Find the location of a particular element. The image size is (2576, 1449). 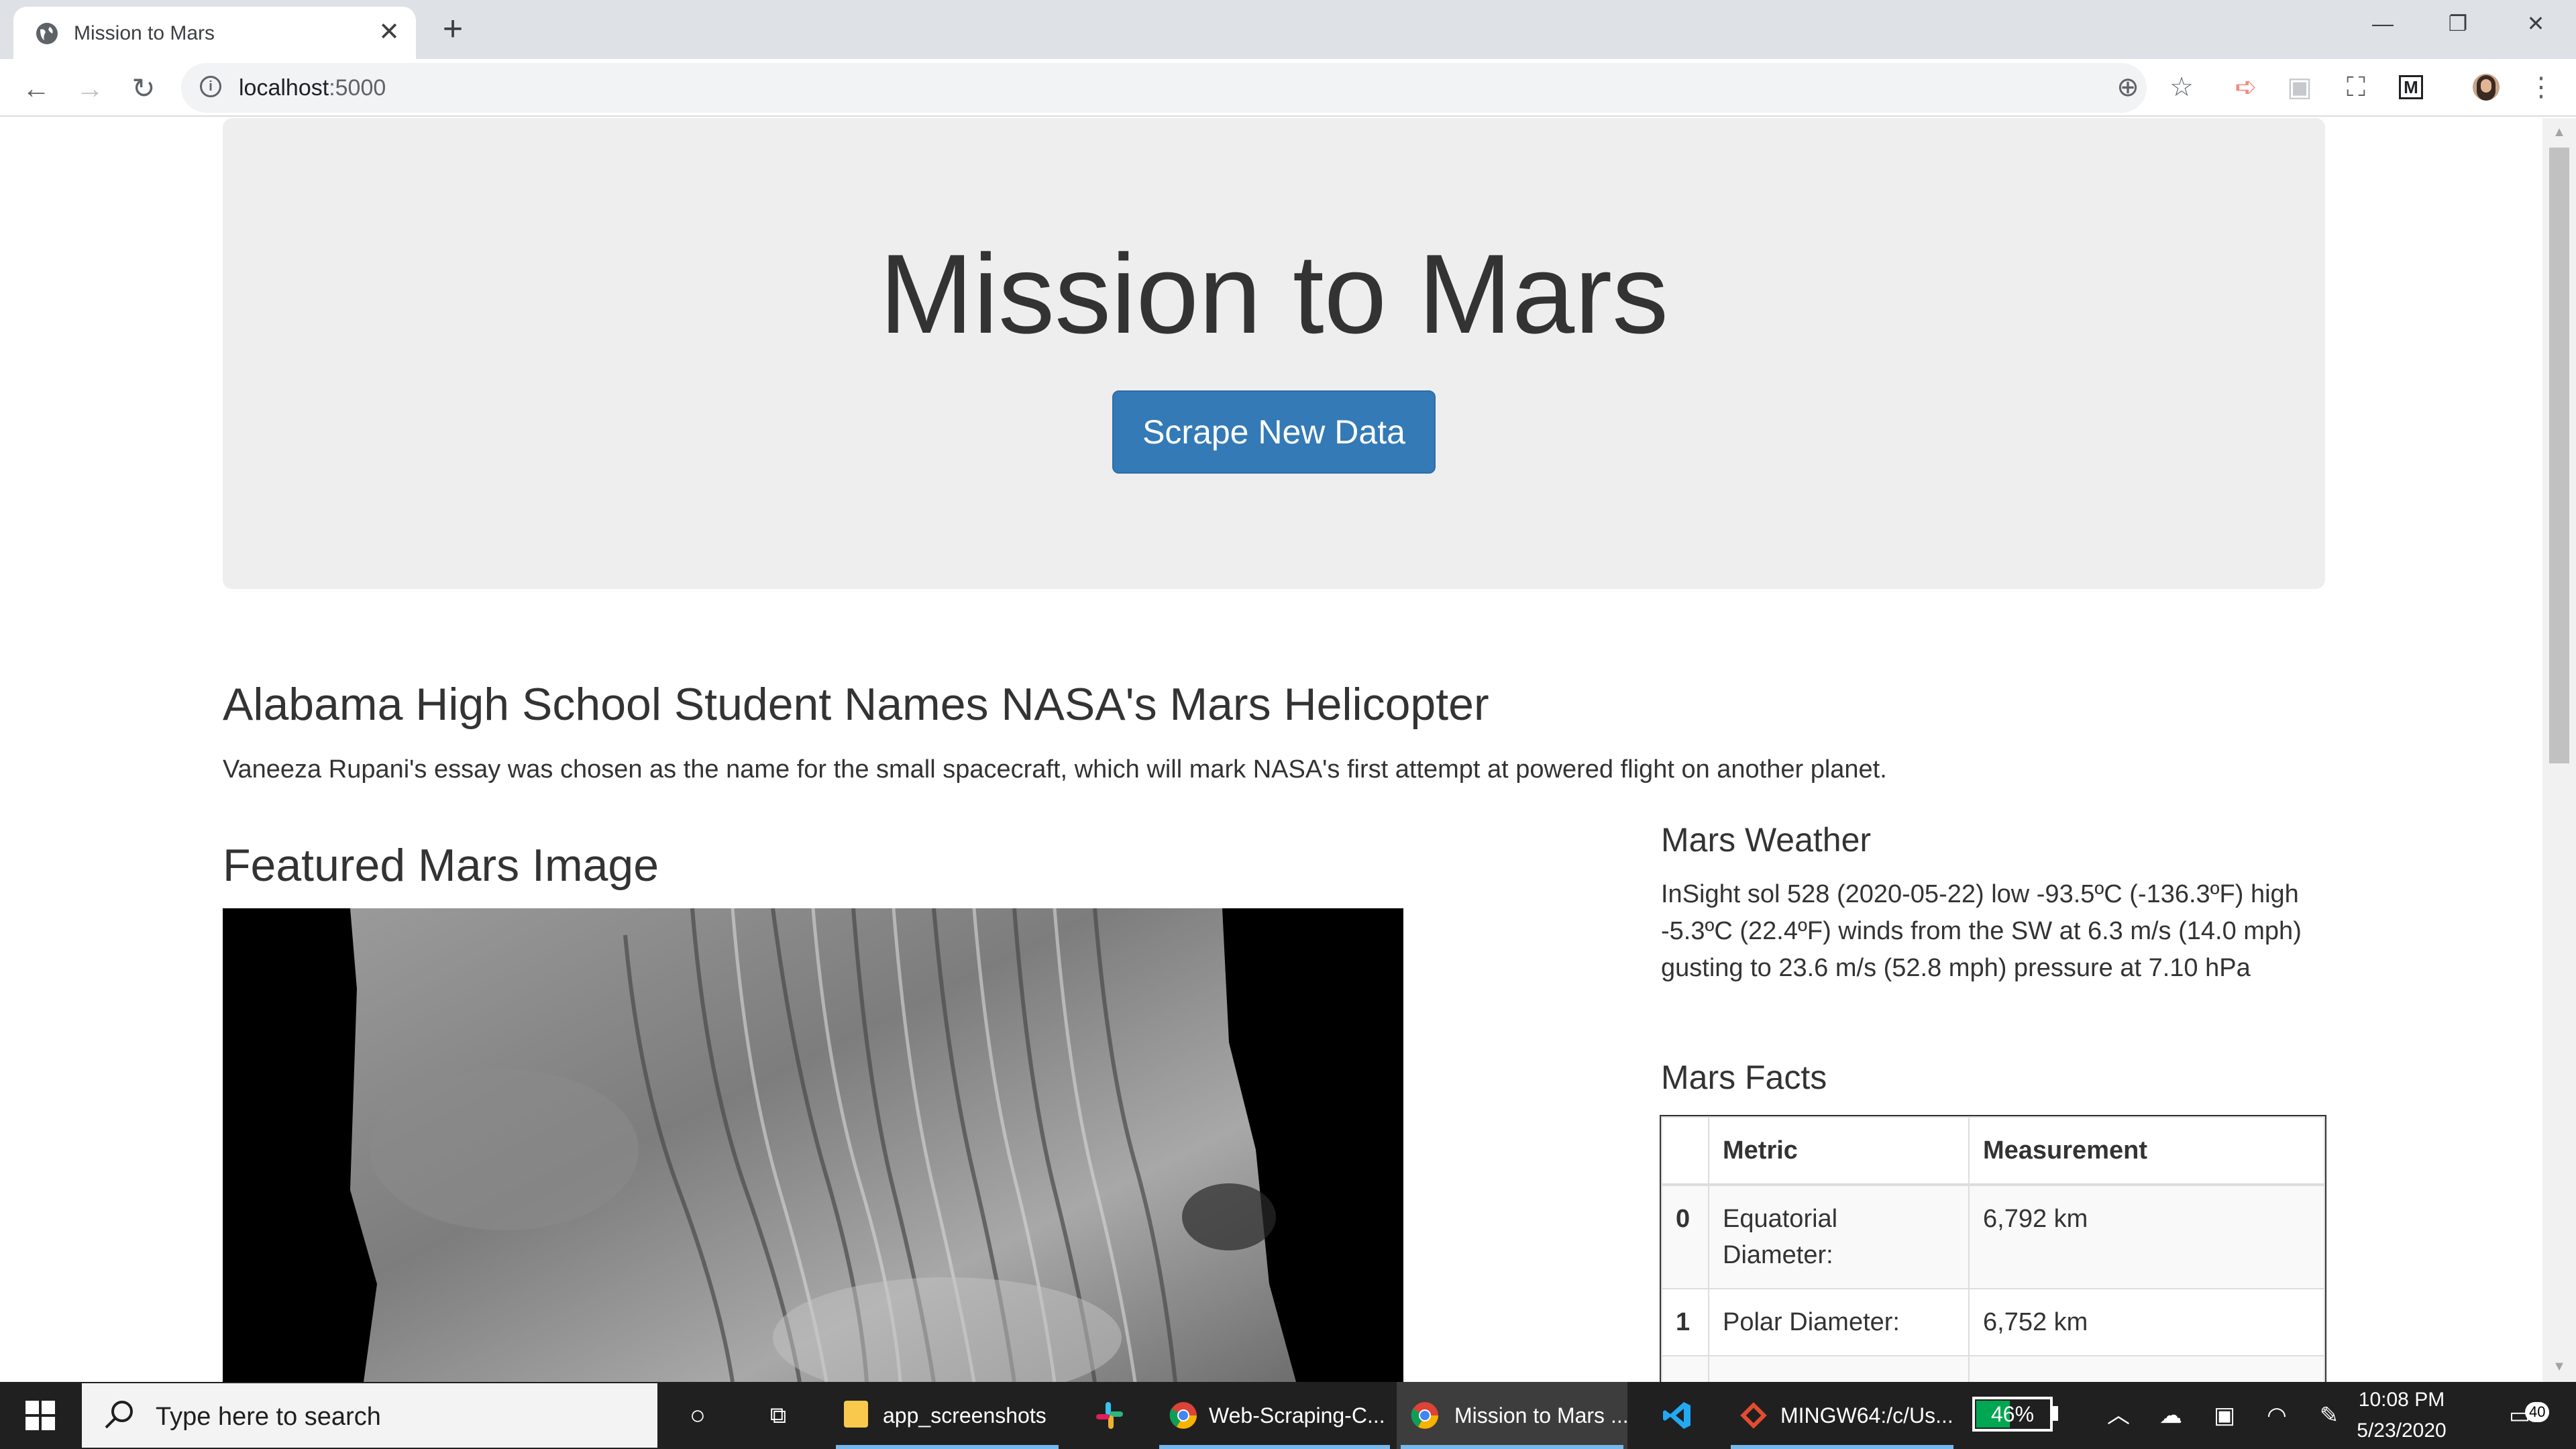

row-index: 0 is located at coordinates (1685, 1236).